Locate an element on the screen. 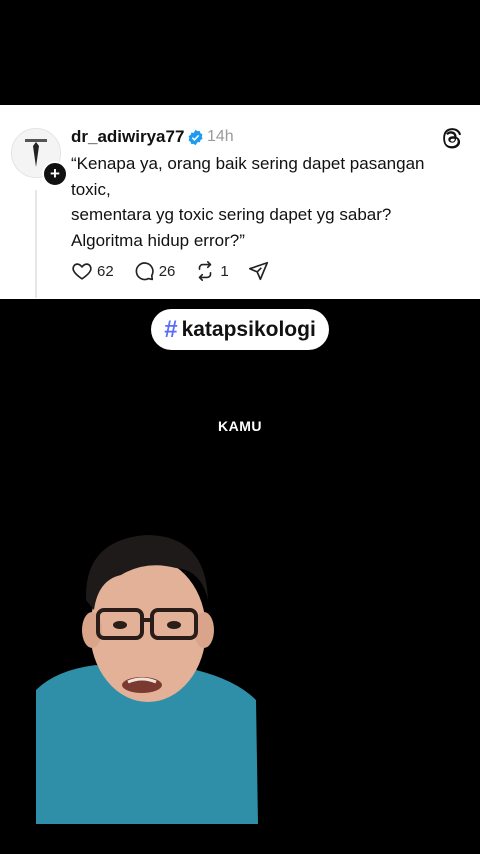 The height and width of the screenshot is (854, 480). post-time: 14h is located at coordinates (220, 136).